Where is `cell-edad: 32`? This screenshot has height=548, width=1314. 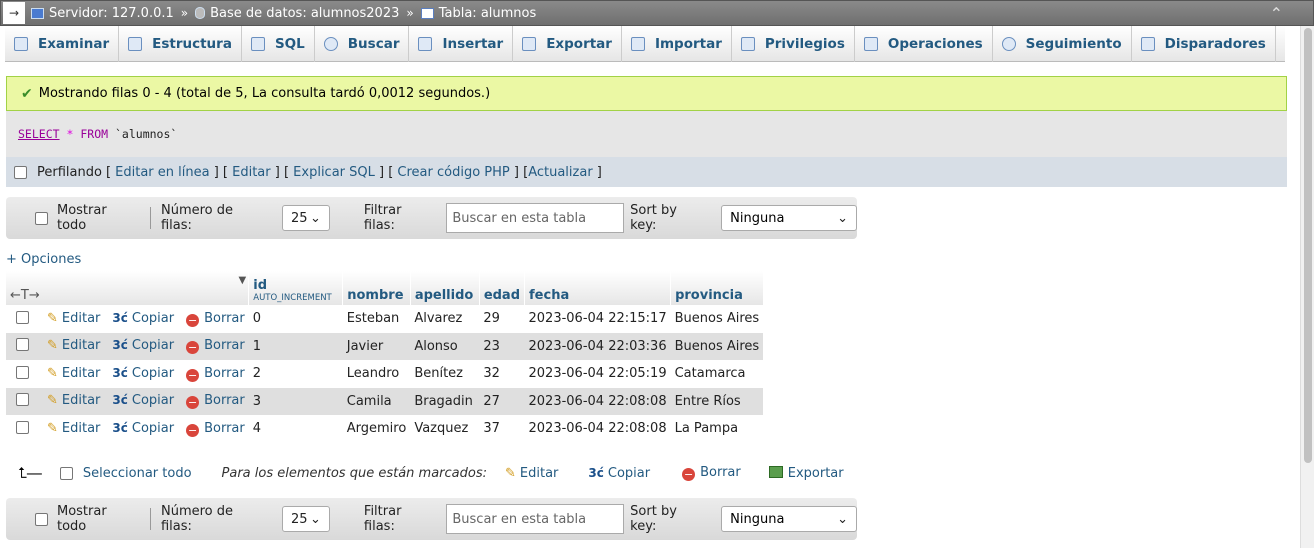
cell-edad: 32 is located at coordinates (502, 374).